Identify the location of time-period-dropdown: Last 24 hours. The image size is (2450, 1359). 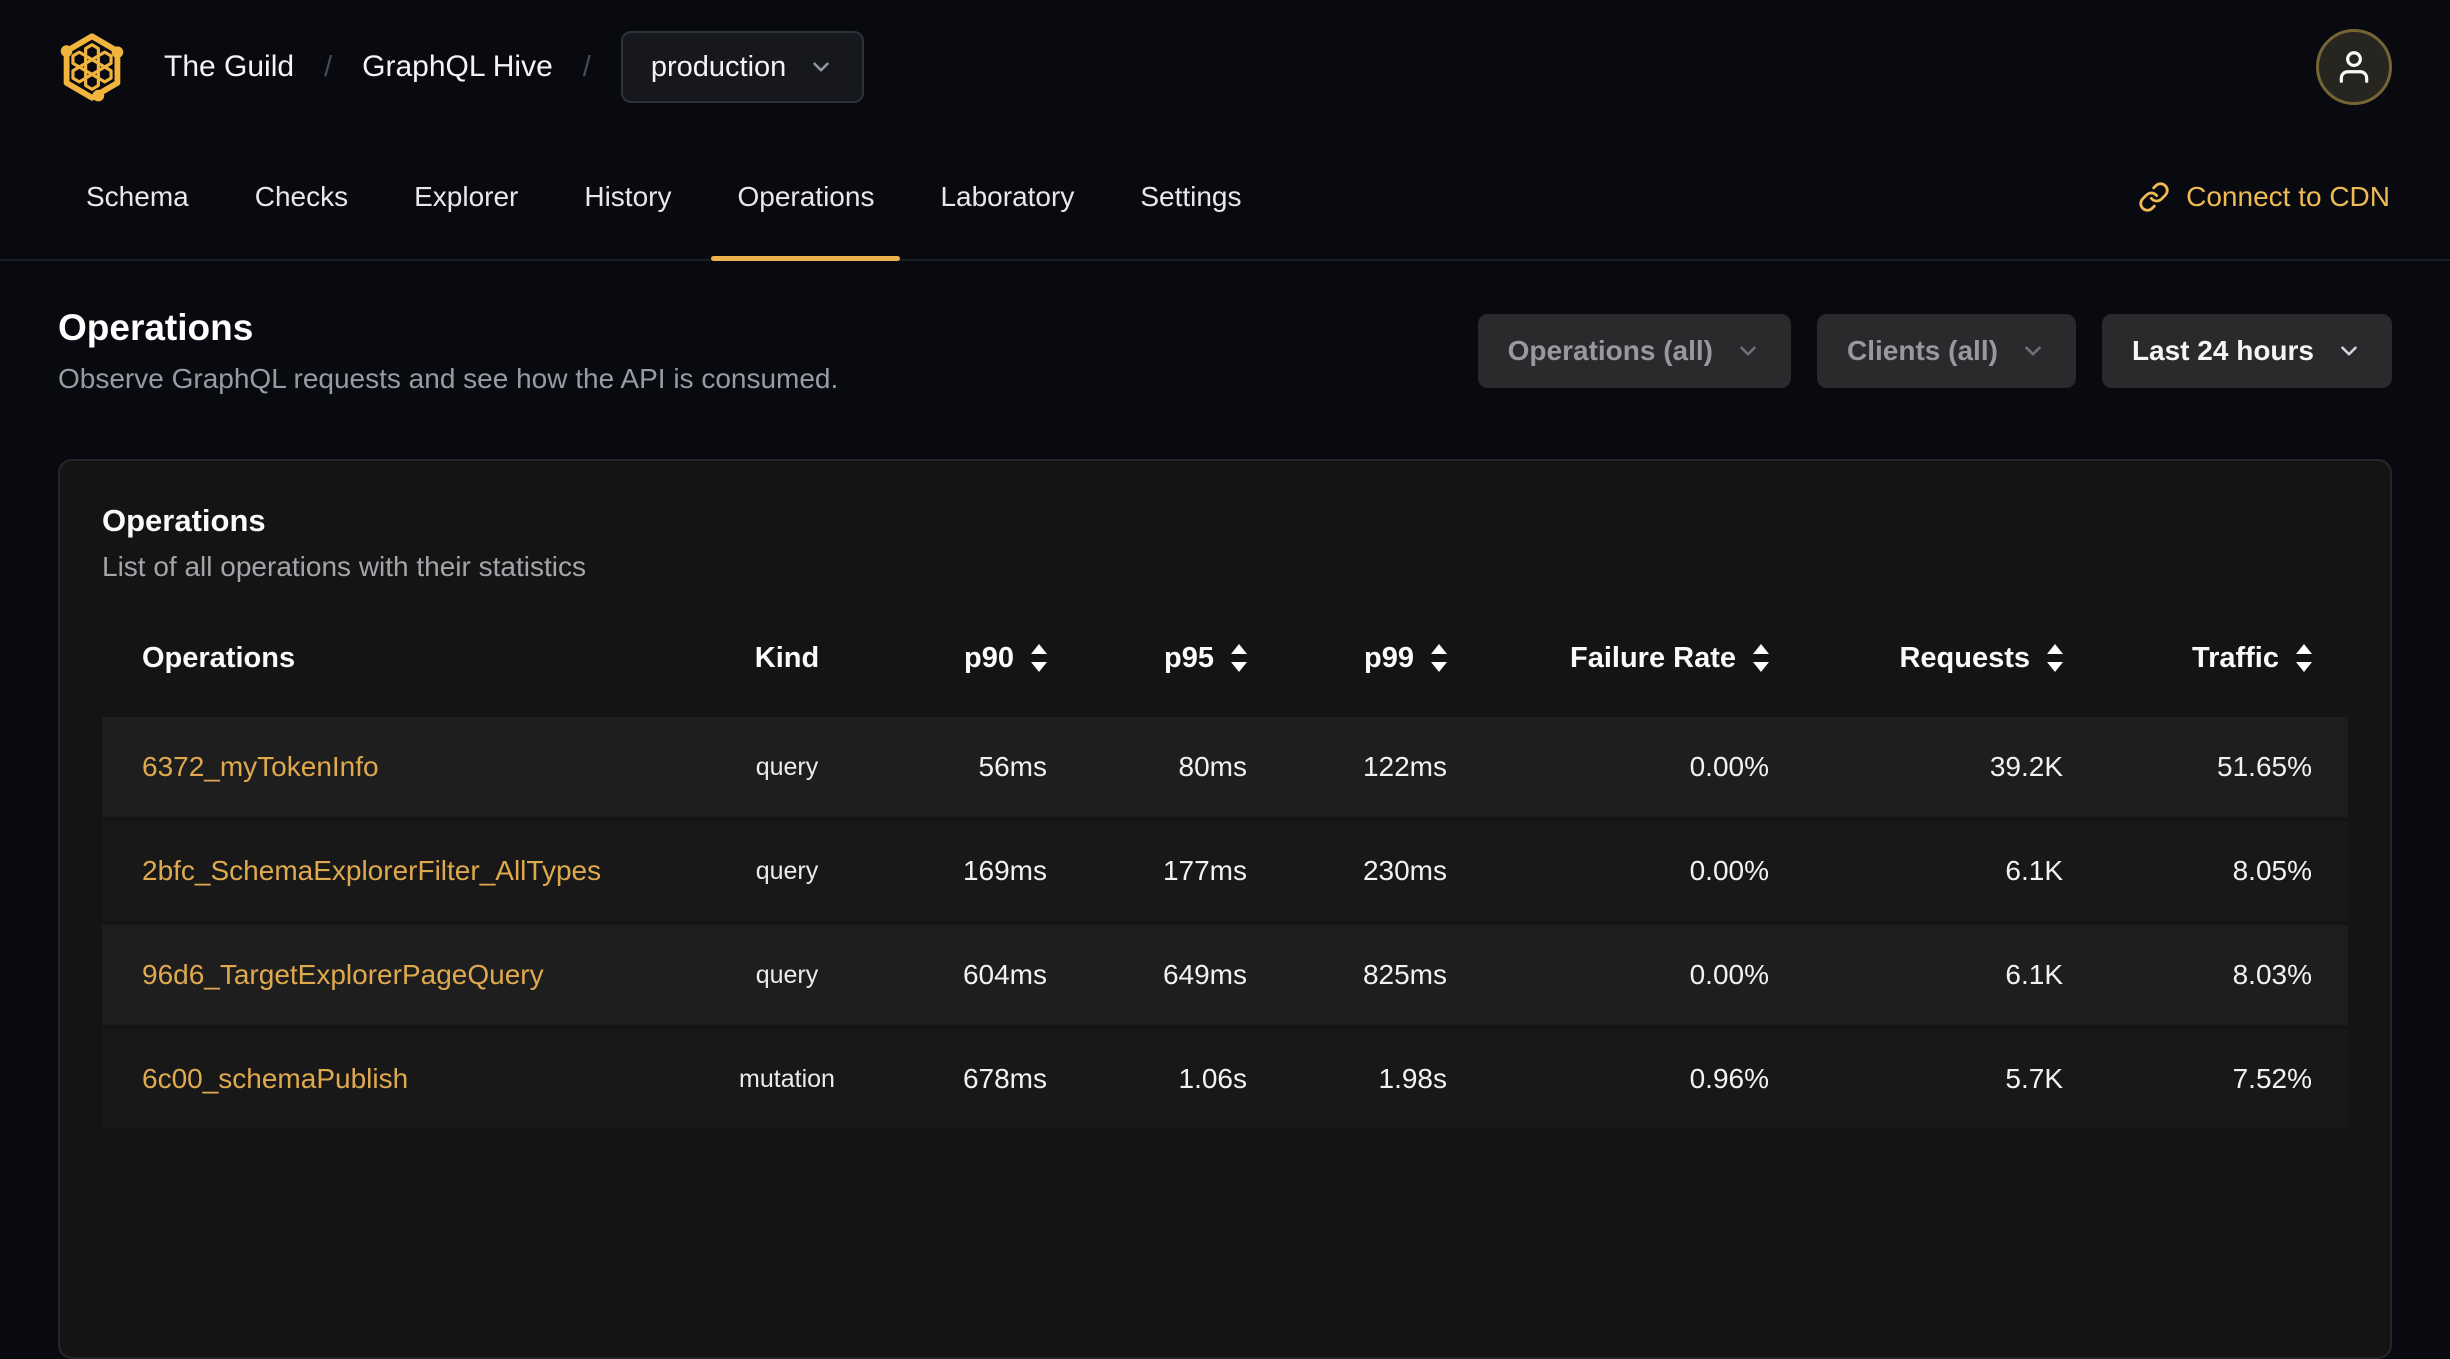
(2246, 351).